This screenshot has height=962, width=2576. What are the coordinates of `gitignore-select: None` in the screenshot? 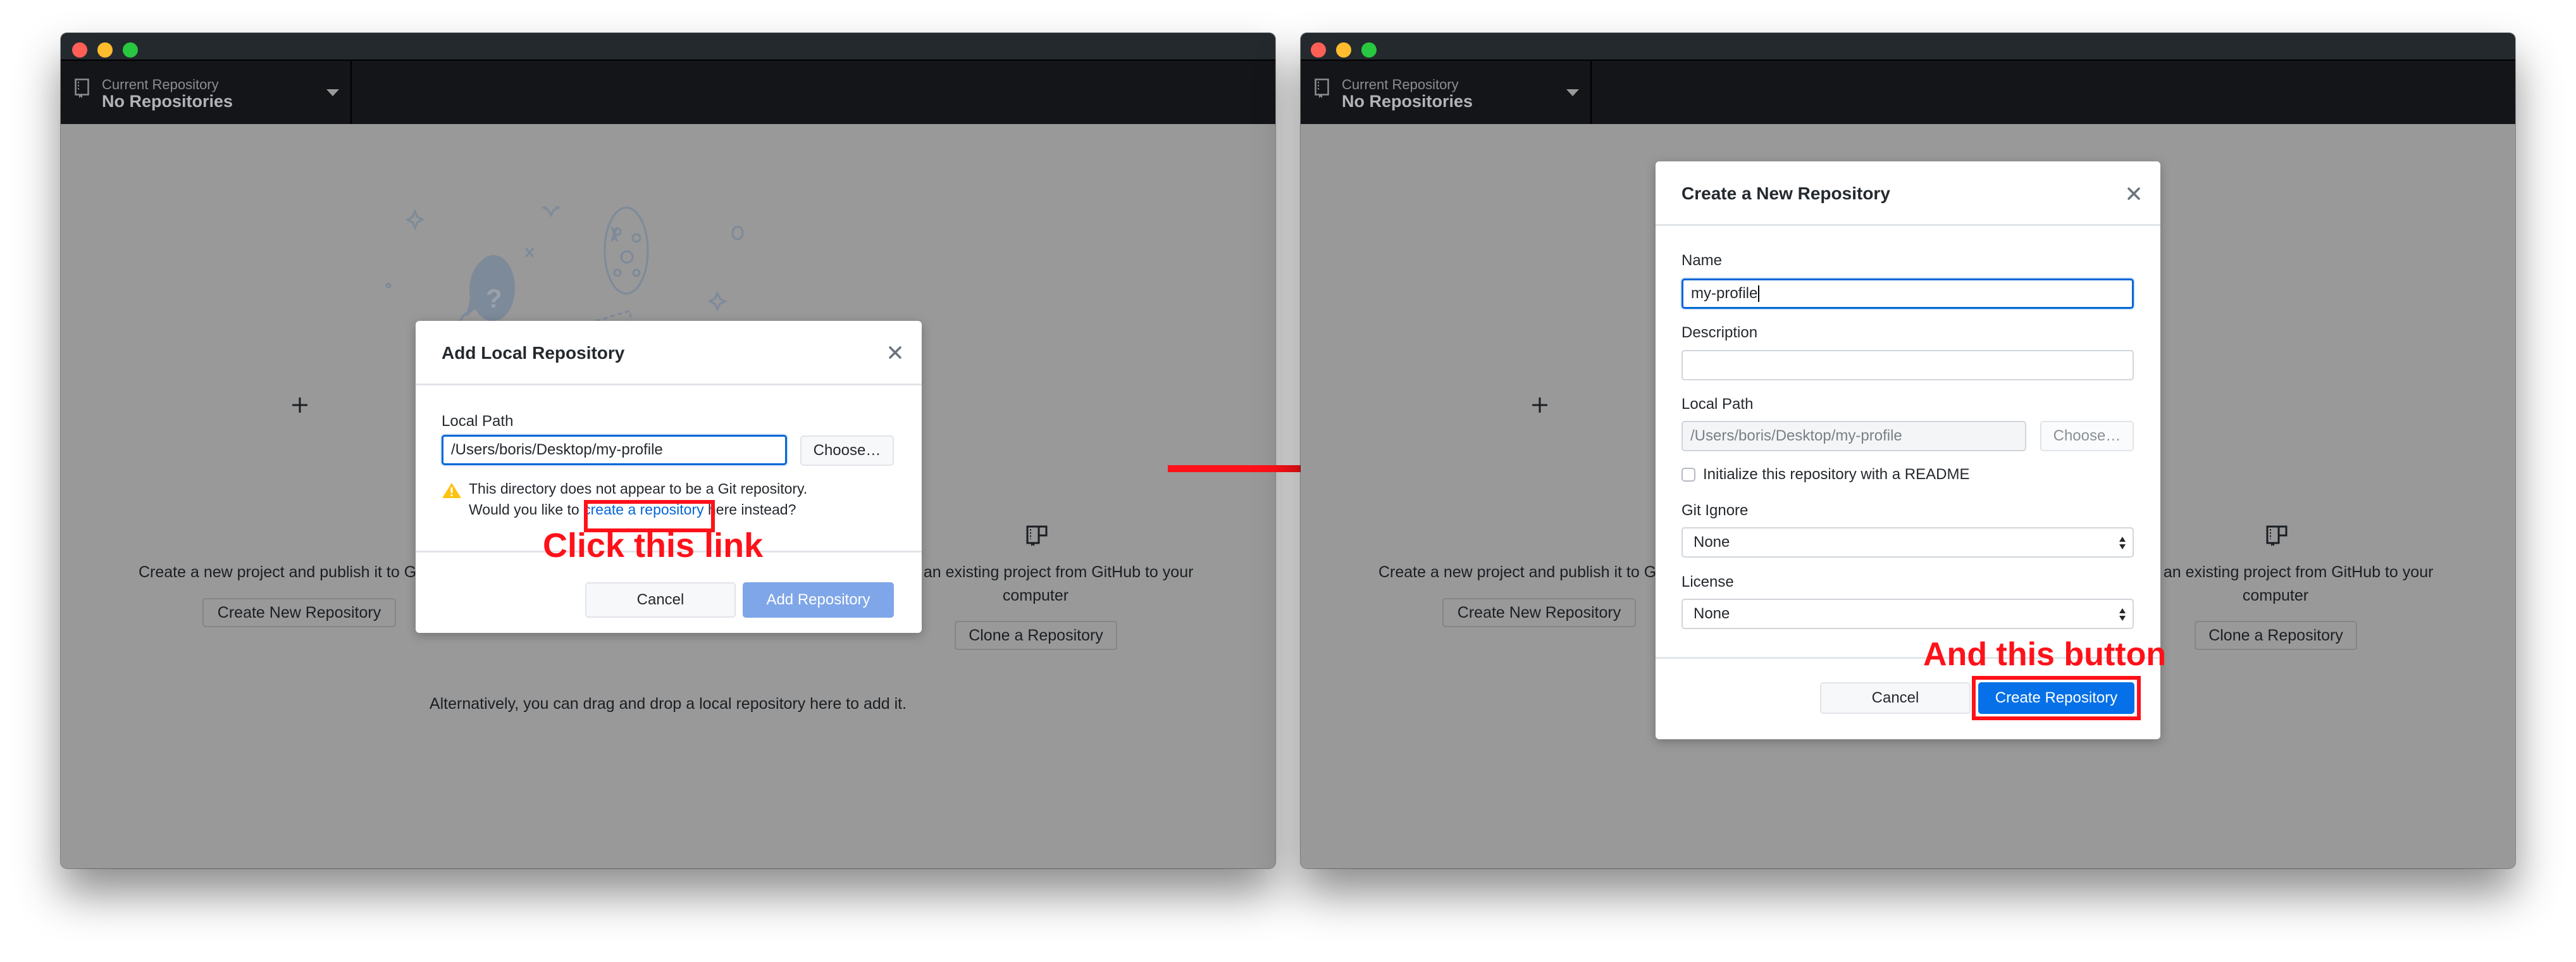 It's located at (1908, 543).